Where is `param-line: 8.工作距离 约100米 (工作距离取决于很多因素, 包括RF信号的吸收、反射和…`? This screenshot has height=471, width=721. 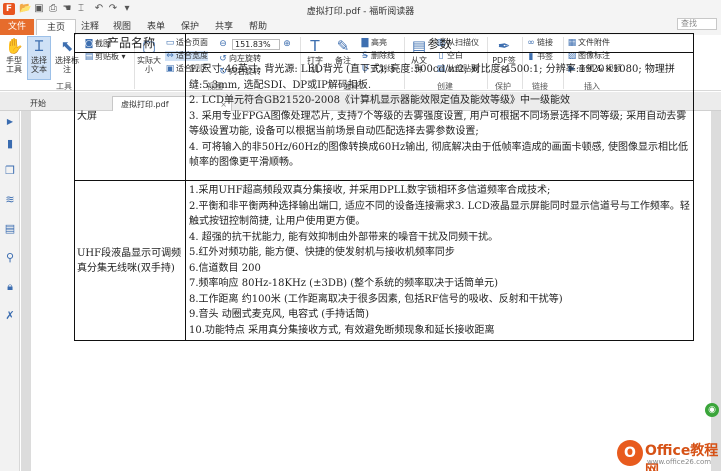 param-line: 8.工作距离 约100米 (工作距离取决于很多因素, 包括RF信号的吸收、反射和… is located at coordinates (376, 299).